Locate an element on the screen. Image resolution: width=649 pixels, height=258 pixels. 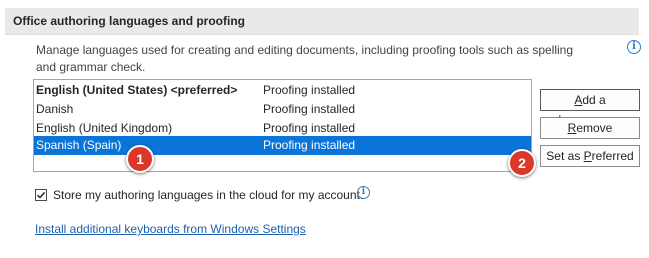
language-name: Spanish (Spain) is located at coordinates (79, 145).